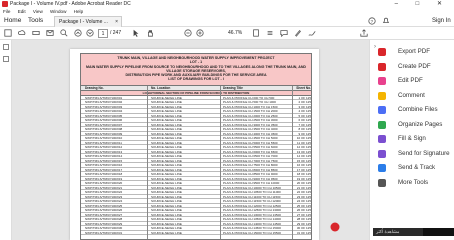 The width and height of the screenshot is (454, 240). Describe the element at coordinates (312, 33) in the screenshot. I see `sign-pen-icon` at that location.